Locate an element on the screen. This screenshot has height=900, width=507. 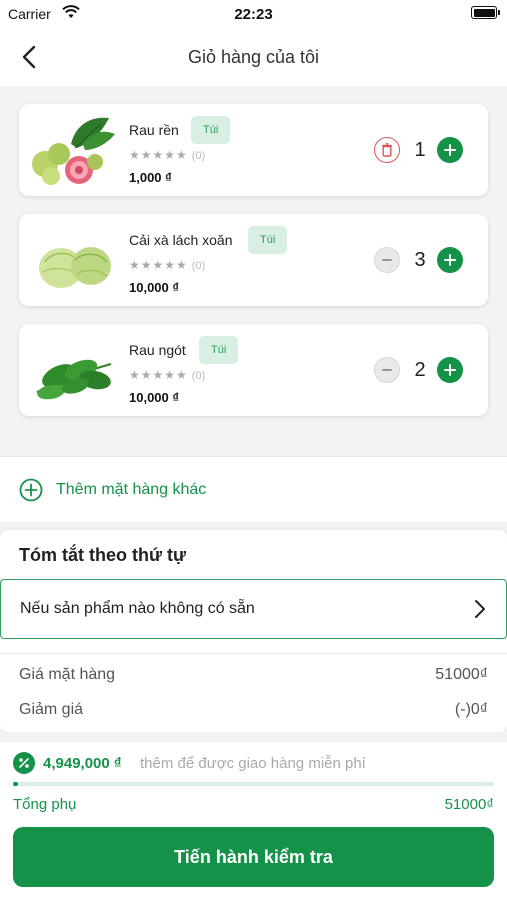
add-more-items-button: Thêm mặt hàng khác is located at coordinates (253, 489).